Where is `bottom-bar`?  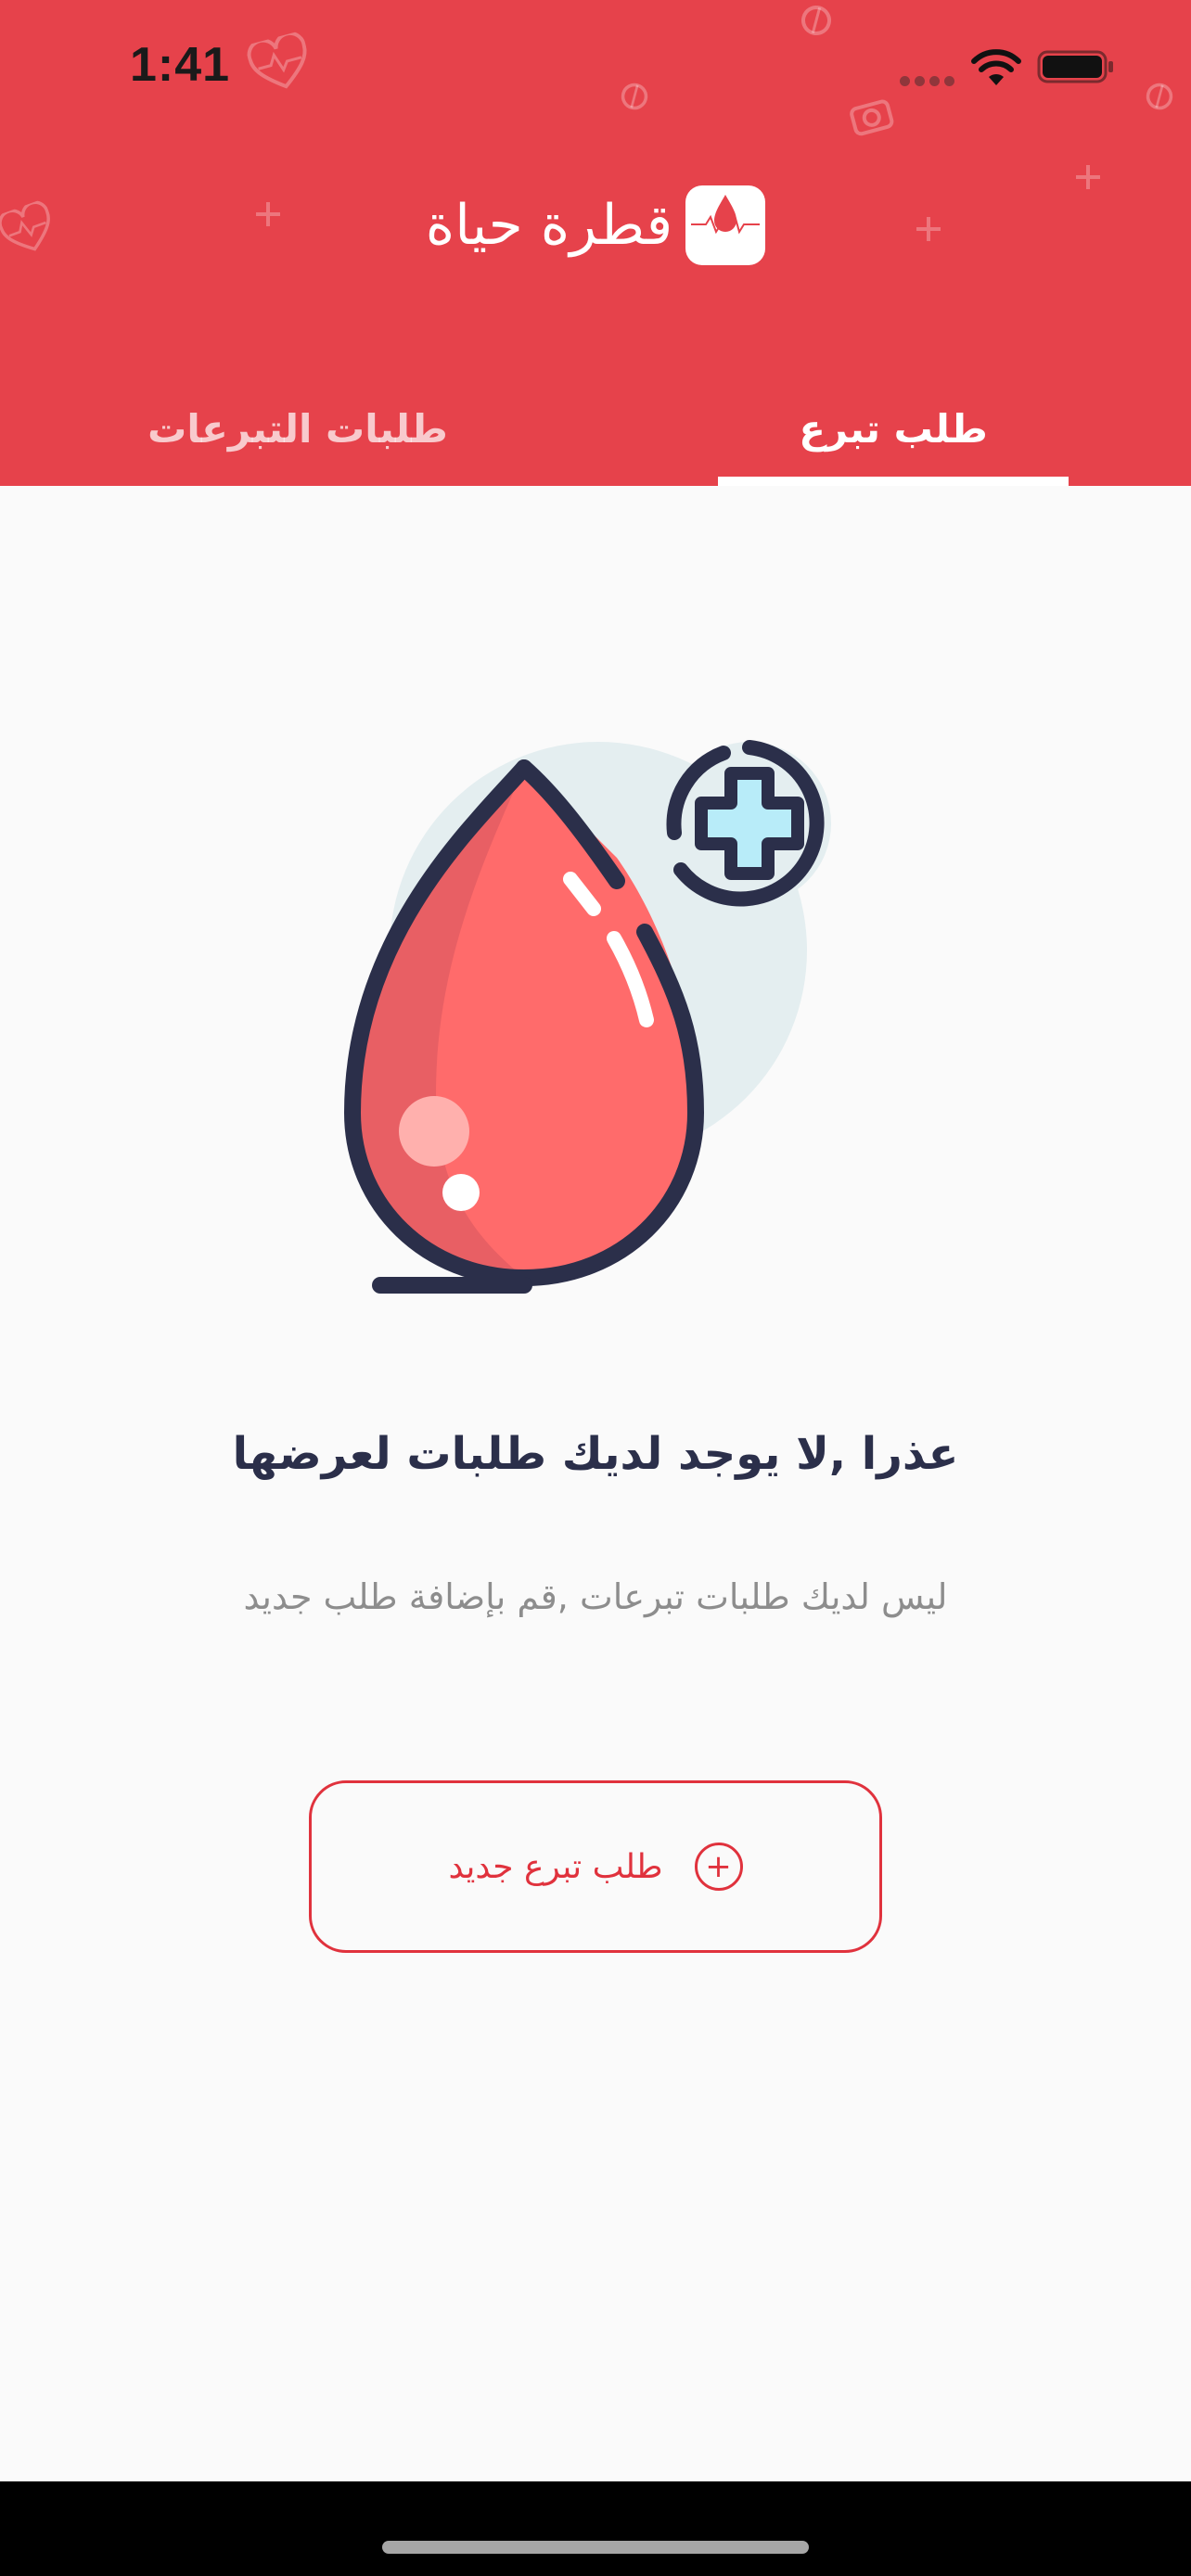 bottom-bar is located at coordinates (595, 2528).